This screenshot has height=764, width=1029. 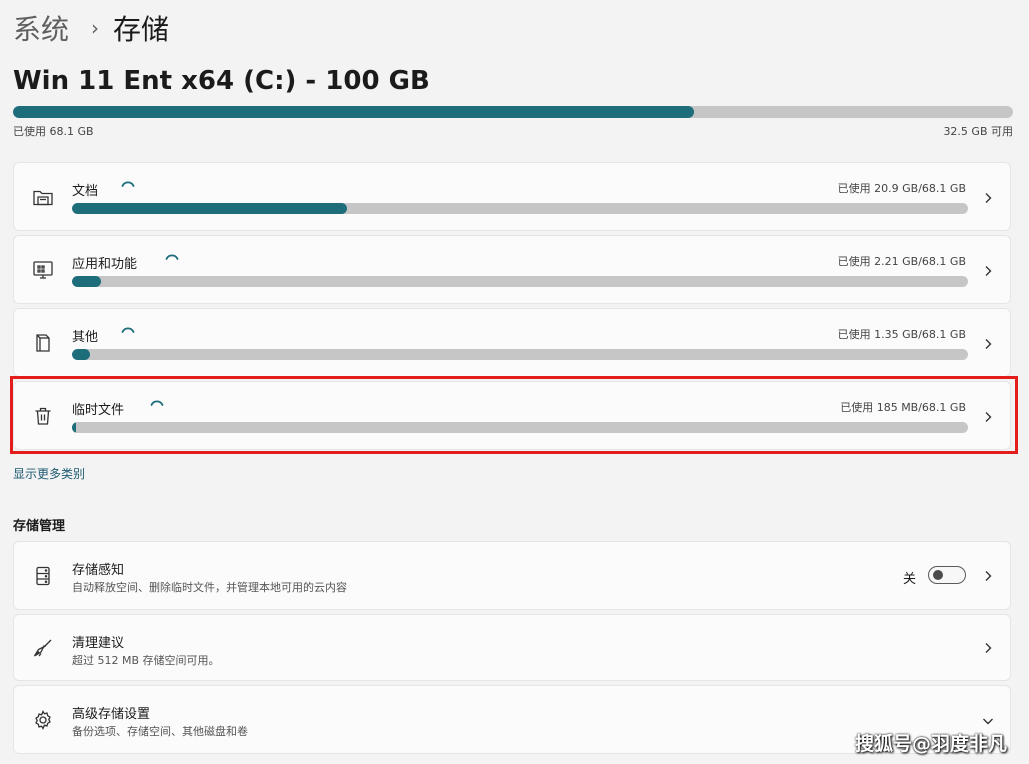 I want to click on storage-sense-subtitle: 自动释放空间、删除临时文件，并管理本地可用的云内容, so click(x=209, y=587).